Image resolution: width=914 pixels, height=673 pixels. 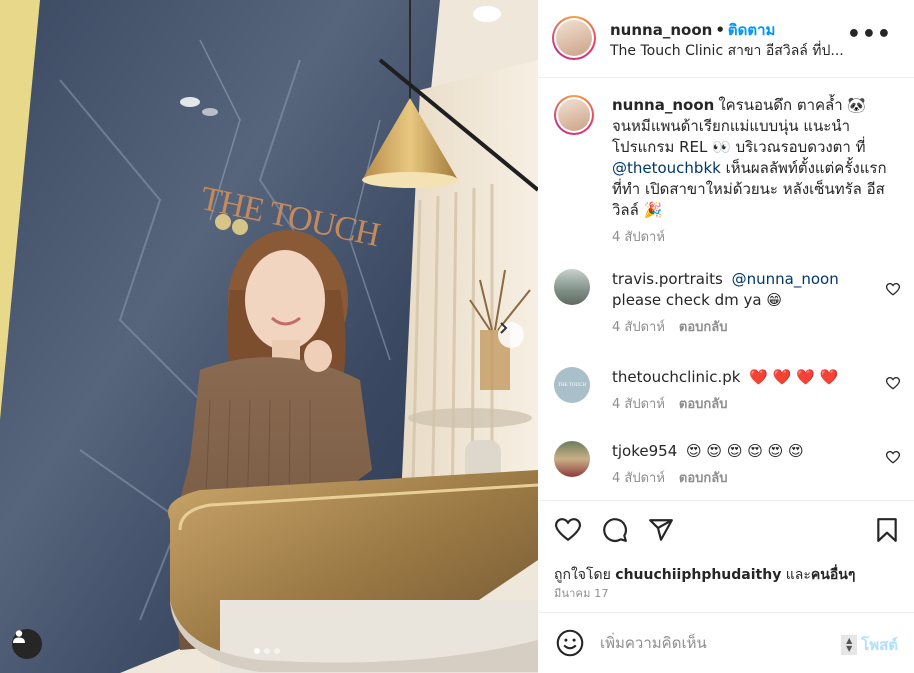 I want to click on caption-avatar, so click(x=574, y=115).